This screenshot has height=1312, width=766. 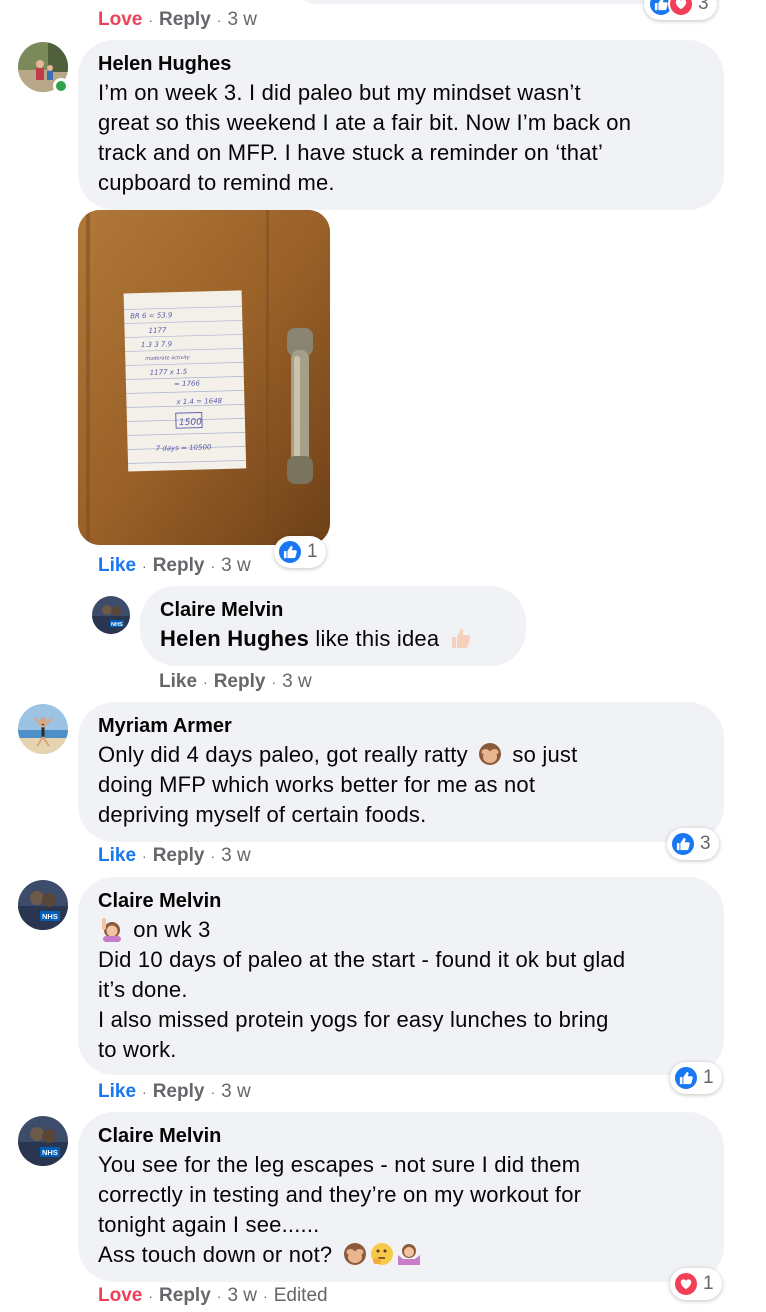 I want to click on comment-author: Helen Hughes, so click(x=401, y=64).